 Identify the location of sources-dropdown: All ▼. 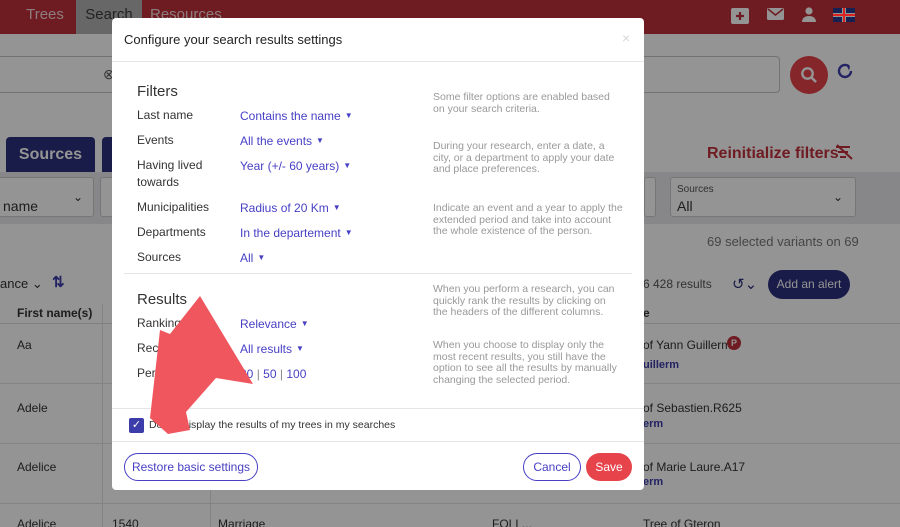
(252, 258).